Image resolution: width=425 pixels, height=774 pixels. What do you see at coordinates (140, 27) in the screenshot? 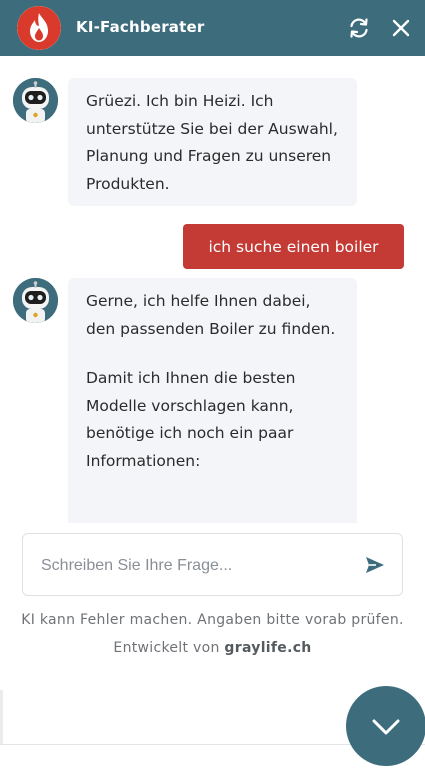
I see `chat-title: KI-Fachberater` at bounding box center [140, 27].